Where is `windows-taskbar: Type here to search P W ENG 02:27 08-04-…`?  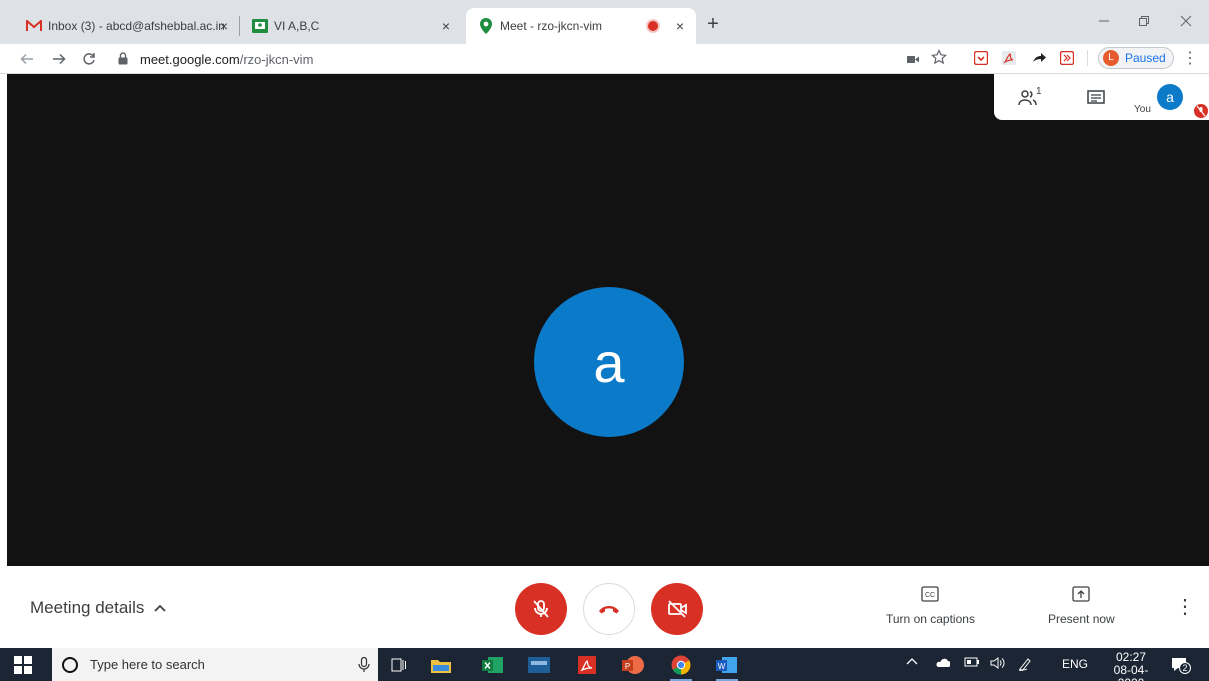 windows-taskbar: Type here to search P W ENG 02:27 08-04-… is located at coordinates (604, 664).